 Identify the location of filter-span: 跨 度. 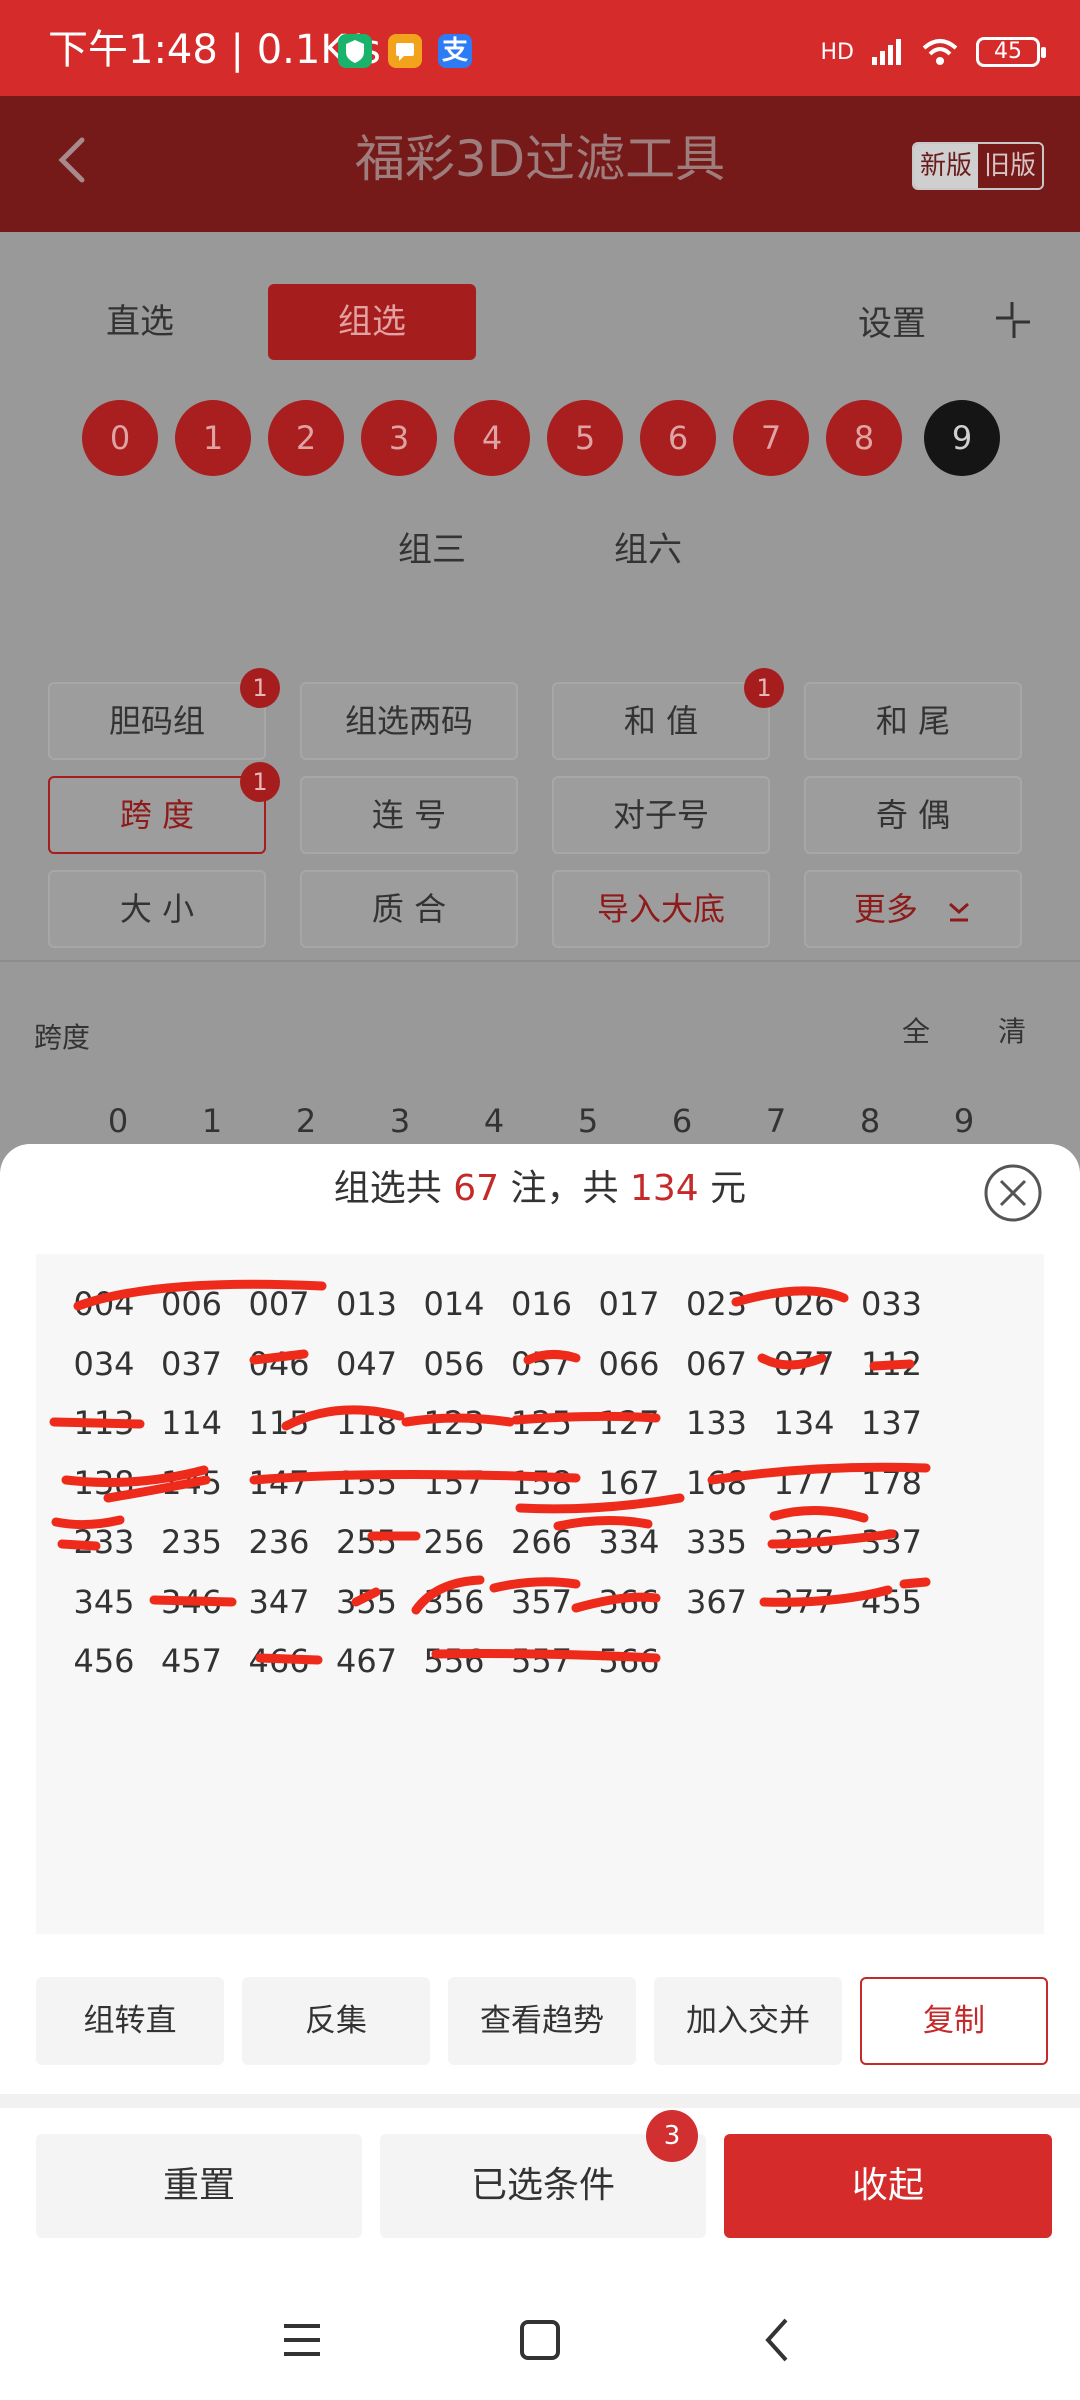
(157, 815).